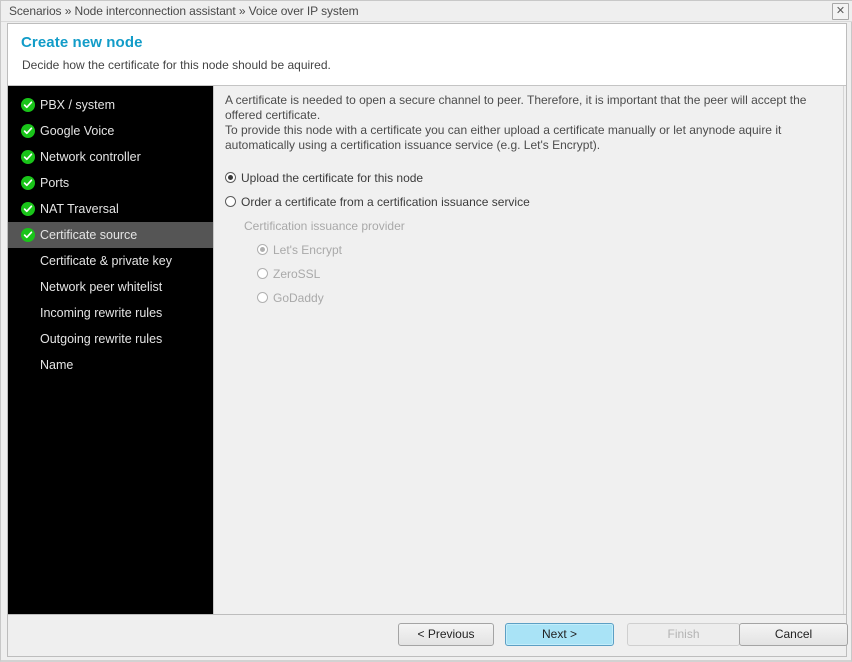 The width and height of the screenshot is (852, 662). Describe the element at coordinates (840, 11) in the screenshot. I see `close-icon: ✕` at that location.